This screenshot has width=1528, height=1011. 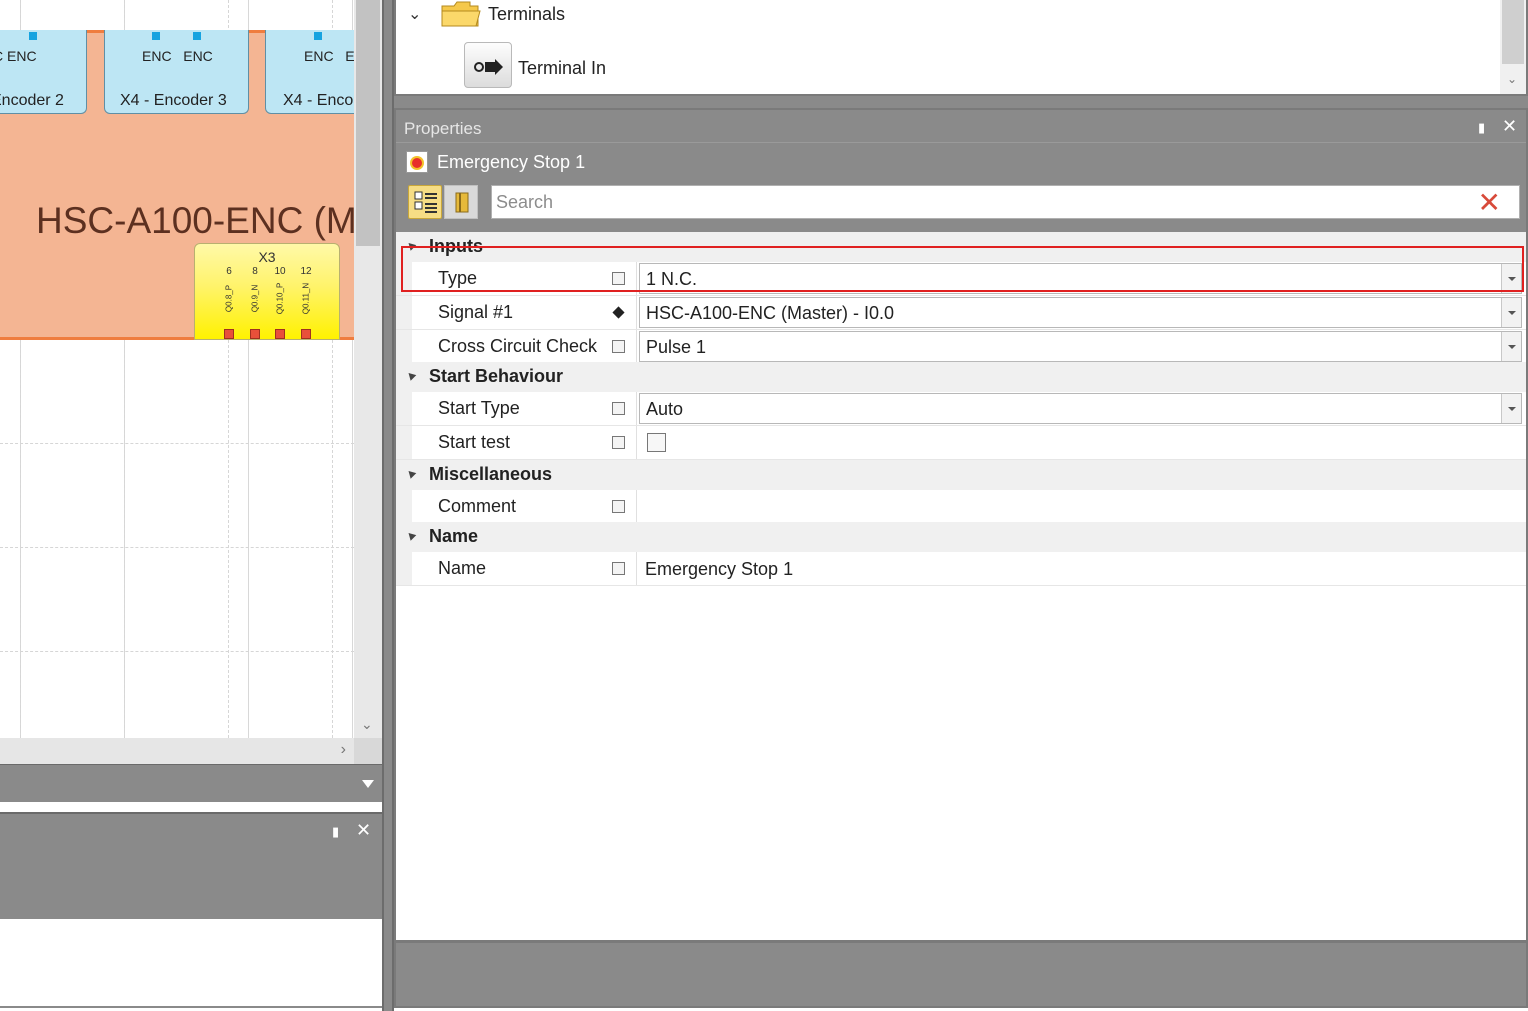 What do you see at coordinates (518, 346) in the screenshot?
I see `property-name: Cross Circuit Check` at bounding box center [518, 346].